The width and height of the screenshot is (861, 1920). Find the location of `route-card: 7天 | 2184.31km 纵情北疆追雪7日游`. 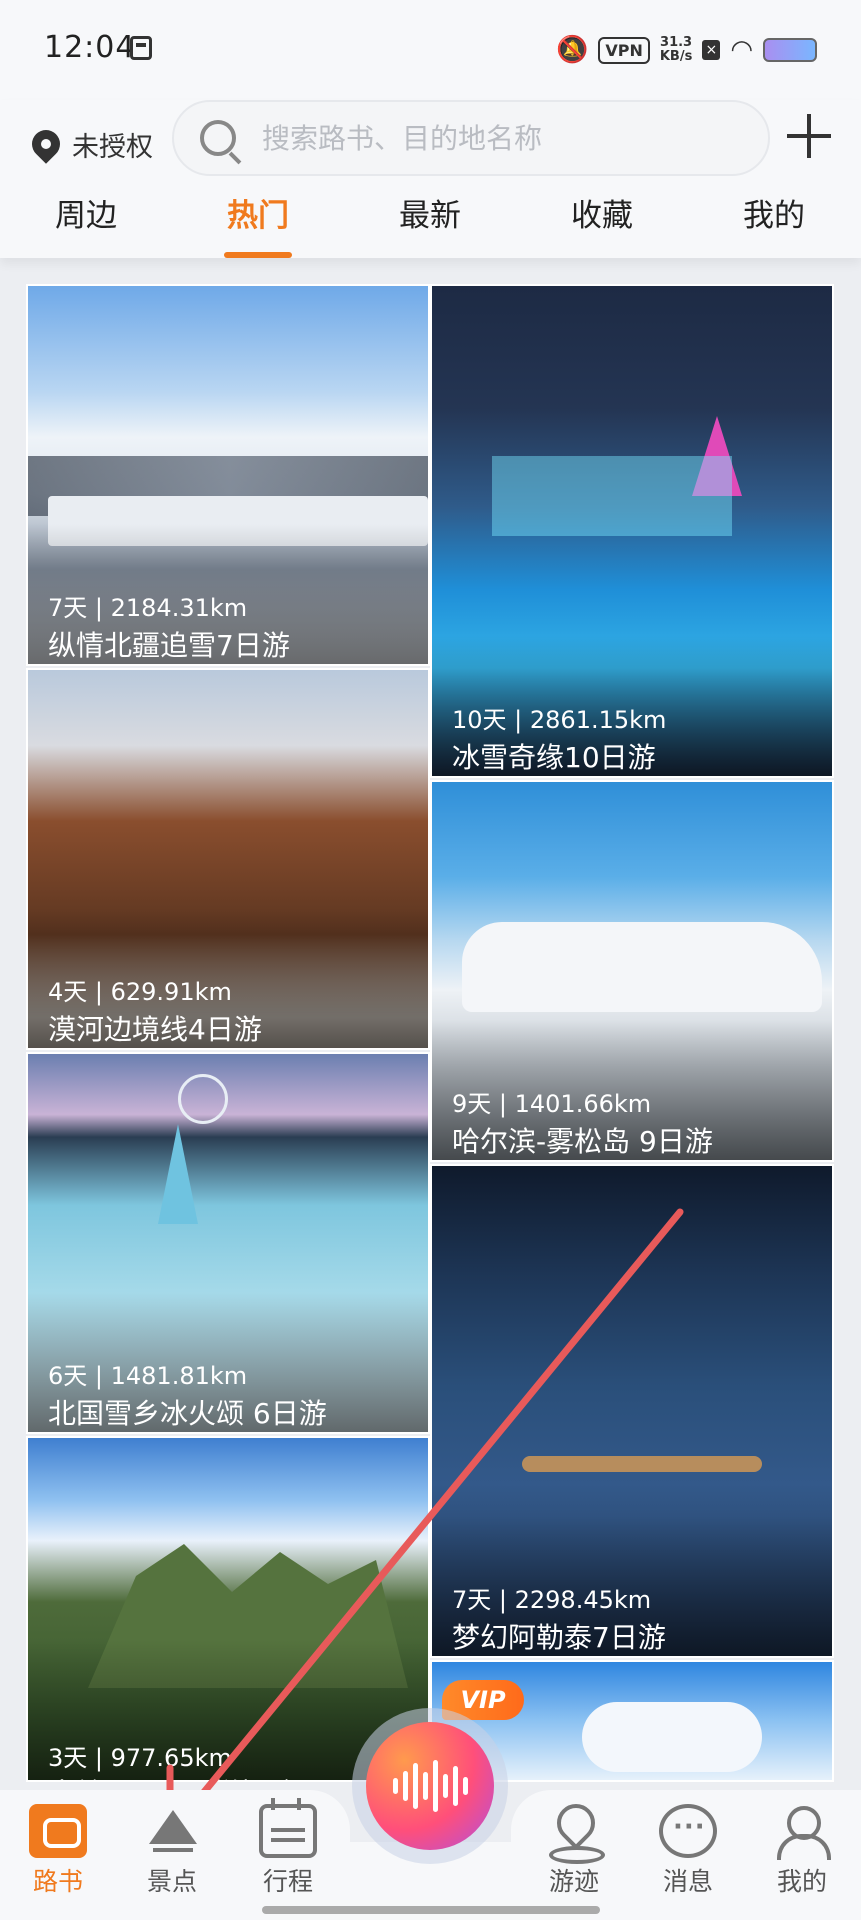

route-card: 7天 | 2184.31km 纵情北疆追雪7日游 is located at coordinates (228, 475).